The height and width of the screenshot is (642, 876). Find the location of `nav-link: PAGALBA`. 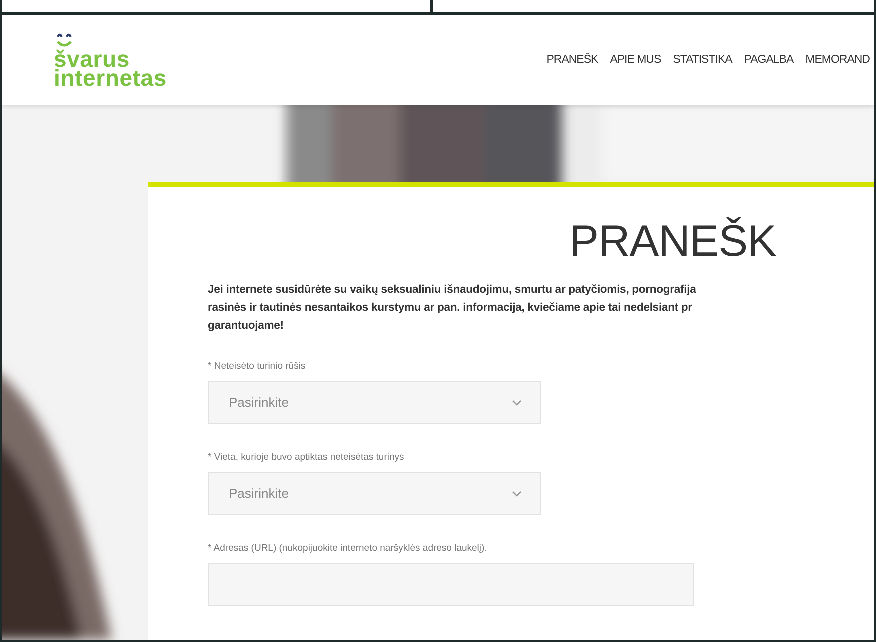

nav-link: PAGALBA is located at coordinates (769, 60).